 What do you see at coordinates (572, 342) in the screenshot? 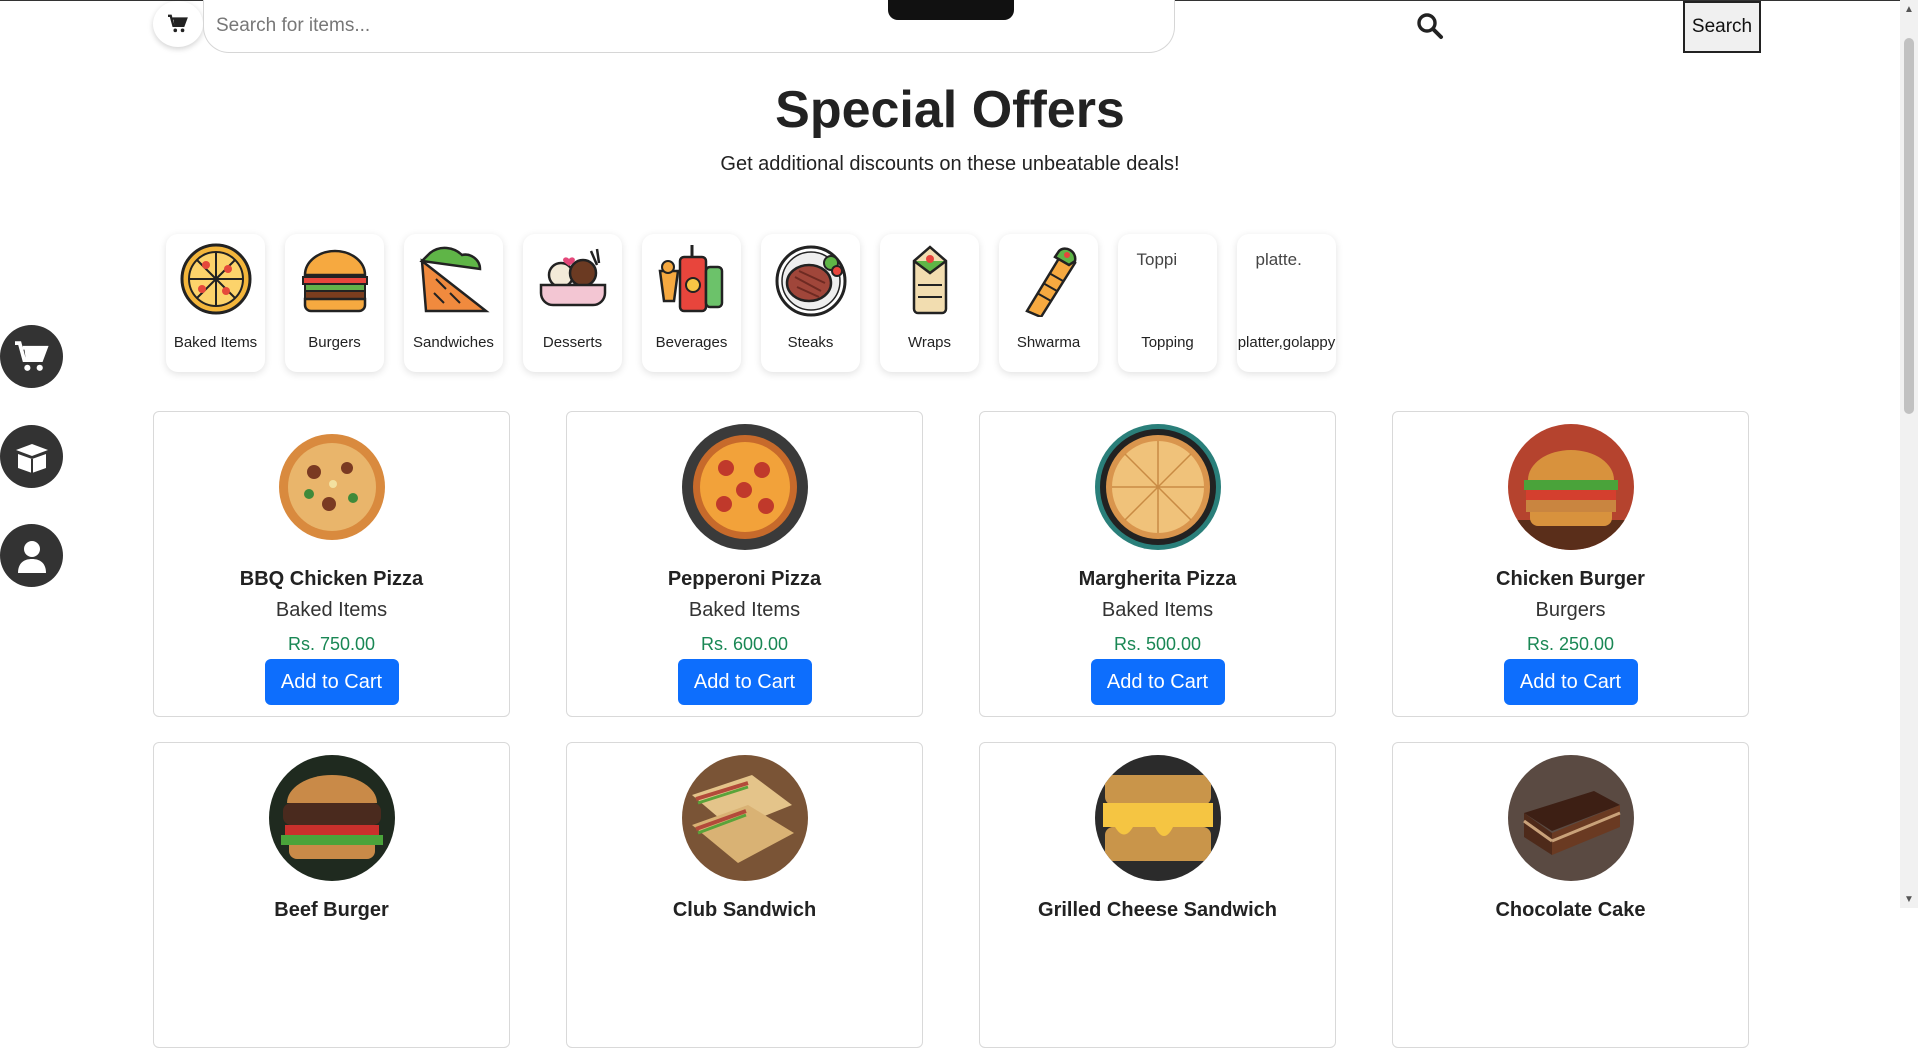
I see `category-label: Desserts` at bounding box center [572, 342].